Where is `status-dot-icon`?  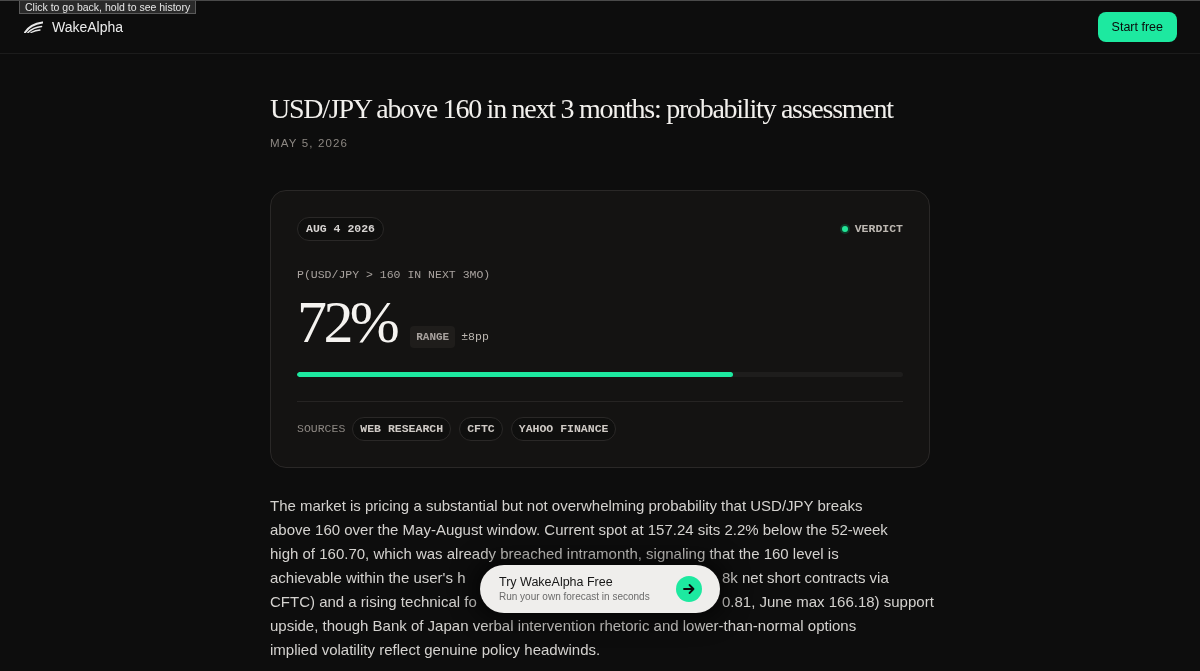 status-dot-icon is located at coordinates (844, 229).